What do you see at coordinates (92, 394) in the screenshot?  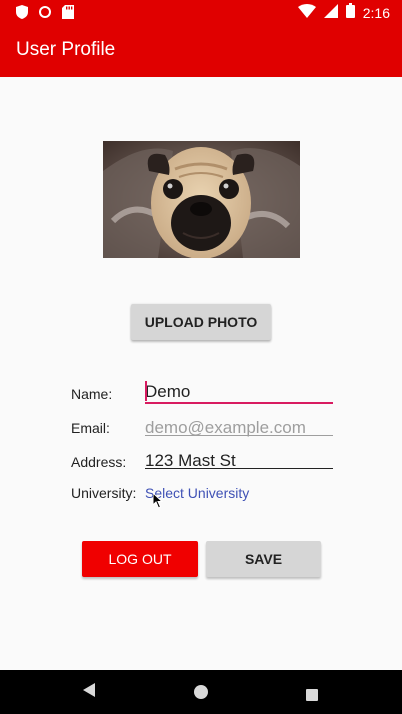 I see `name-label: Name:` at bounding box center [92, 394].